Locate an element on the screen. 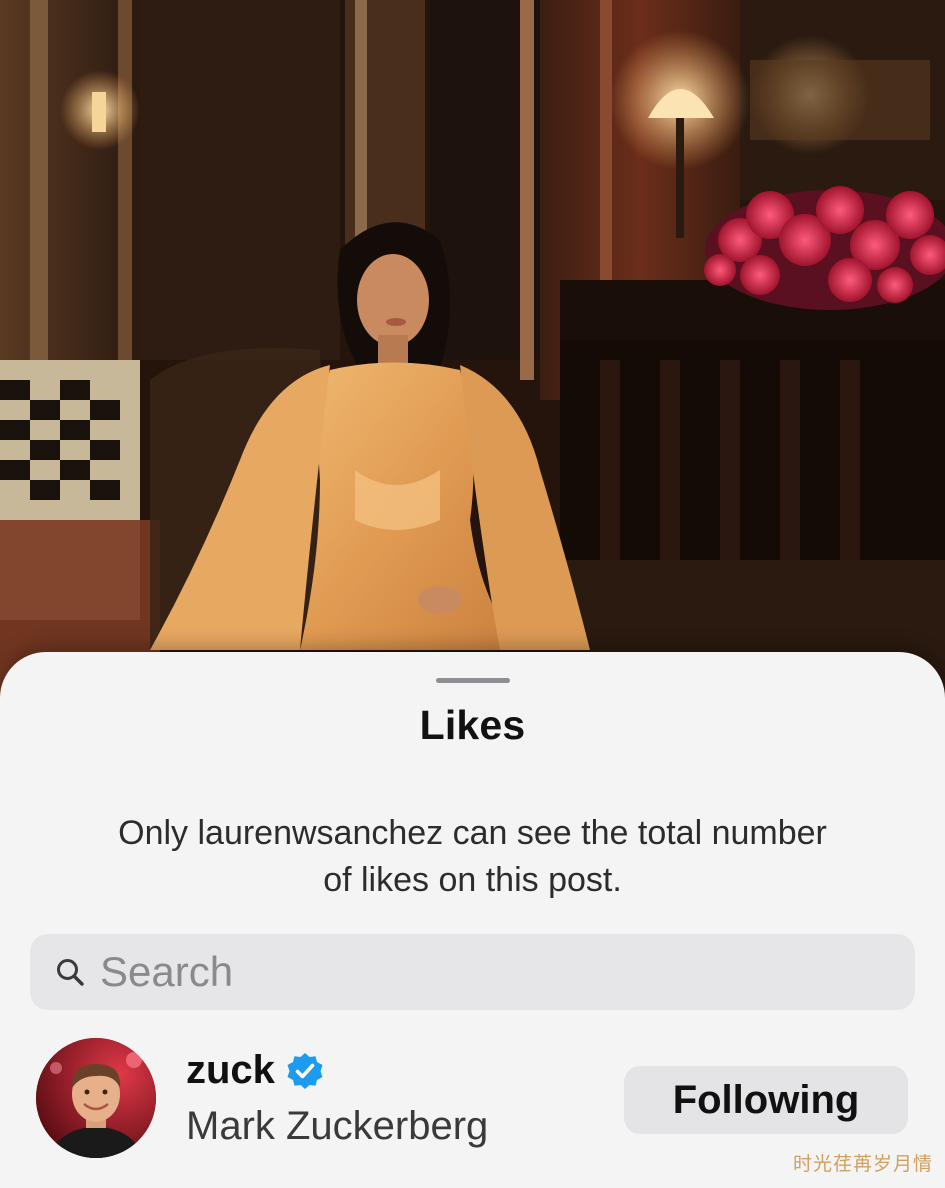 The image size is (945, 1188). verified-badge-icon is located at coordinates (305, 1071).